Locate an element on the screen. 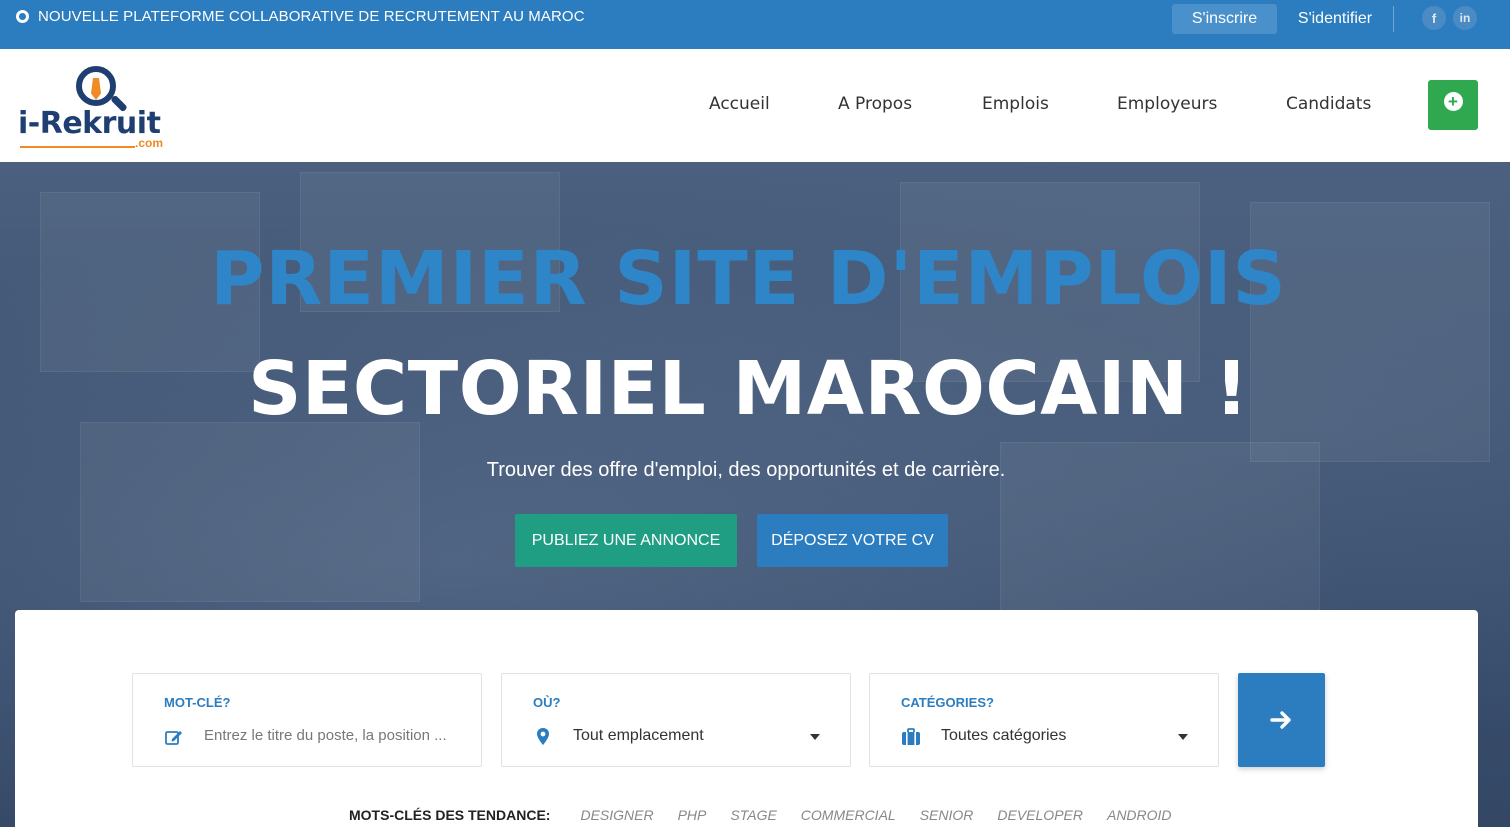  location-label: OÙ? is located at coordinates (547, 702).